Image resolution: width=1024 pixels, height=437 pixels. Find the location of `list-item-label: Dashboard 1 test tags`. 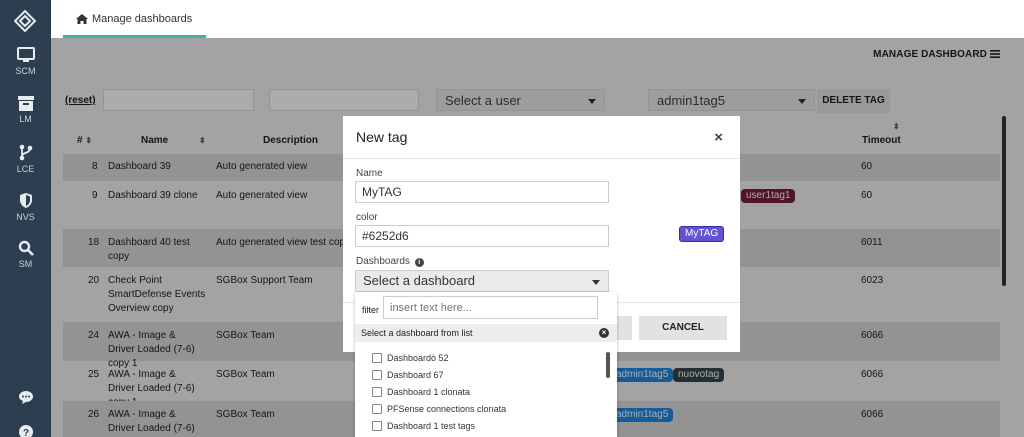

list-item-label: Dashboard 1 test tags is located at coordinates (431, 426).